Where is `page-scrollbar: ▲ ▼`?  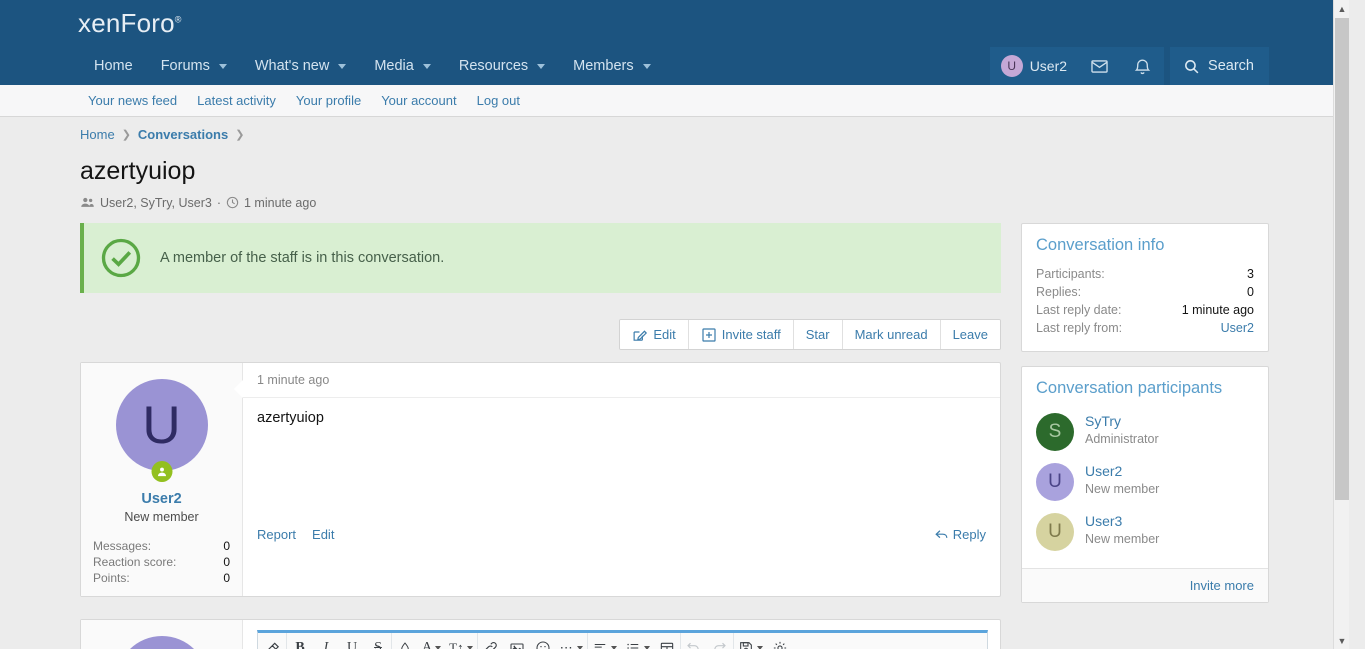
page-scrollbar: ▲ ▼ is located at coordinates (1341, 324).